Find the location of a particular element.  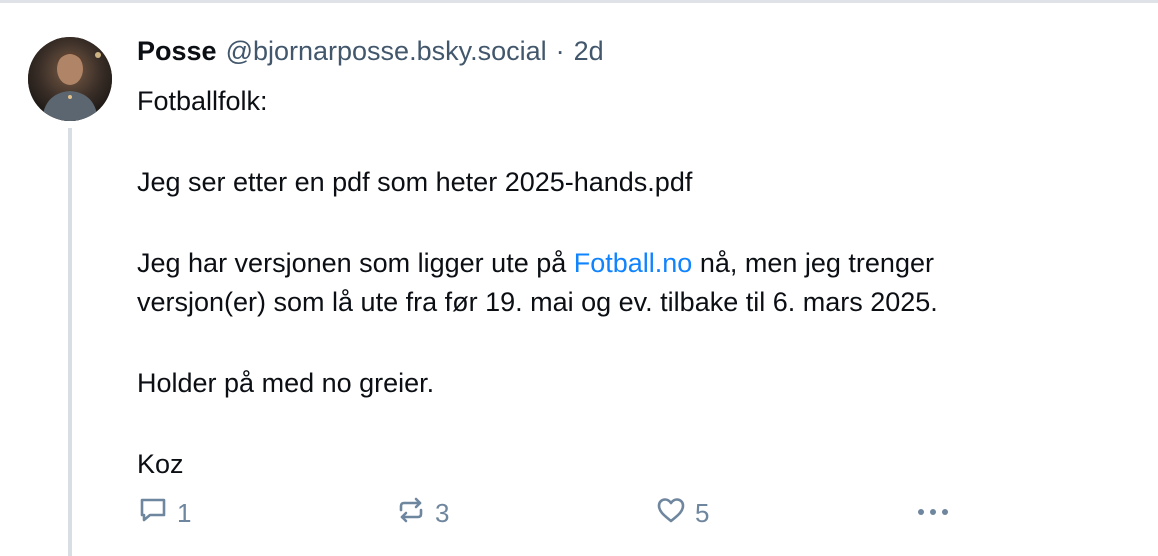

fotball-link: Fotball.no is located at coordinates (633, 263).